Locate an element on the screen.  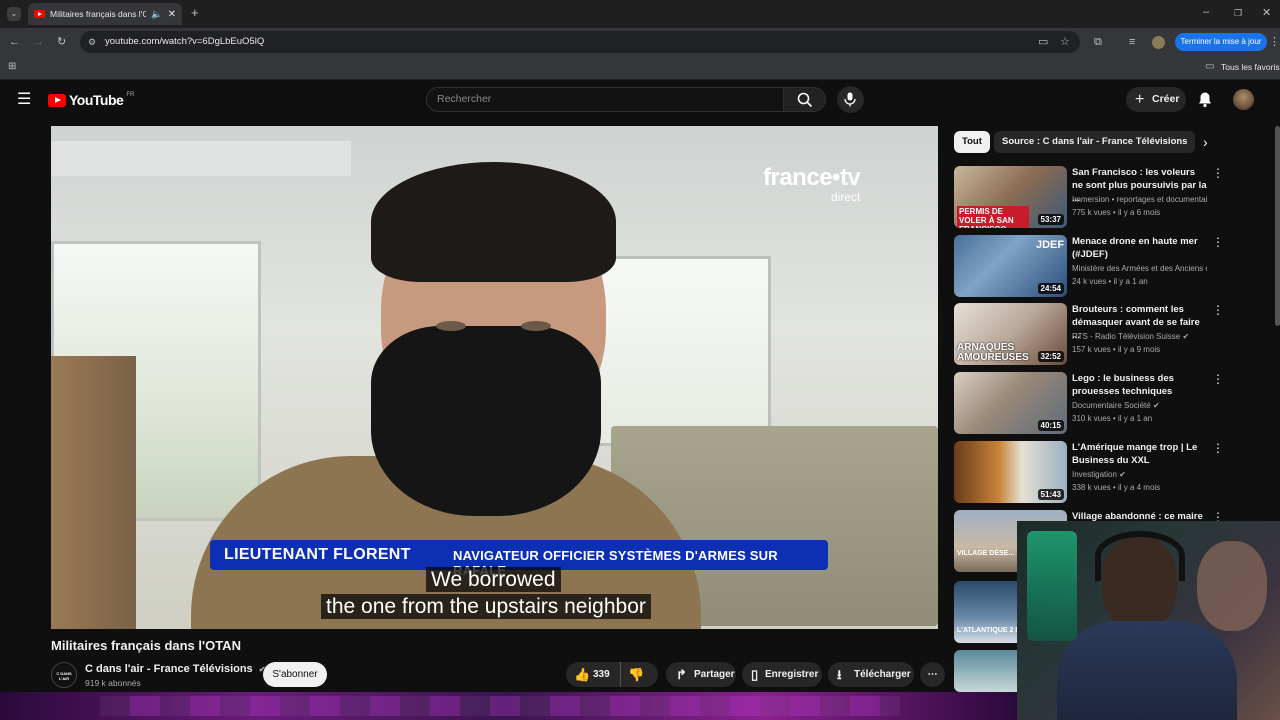
reload-icon: ↻ is located at coordinates (61, 42).